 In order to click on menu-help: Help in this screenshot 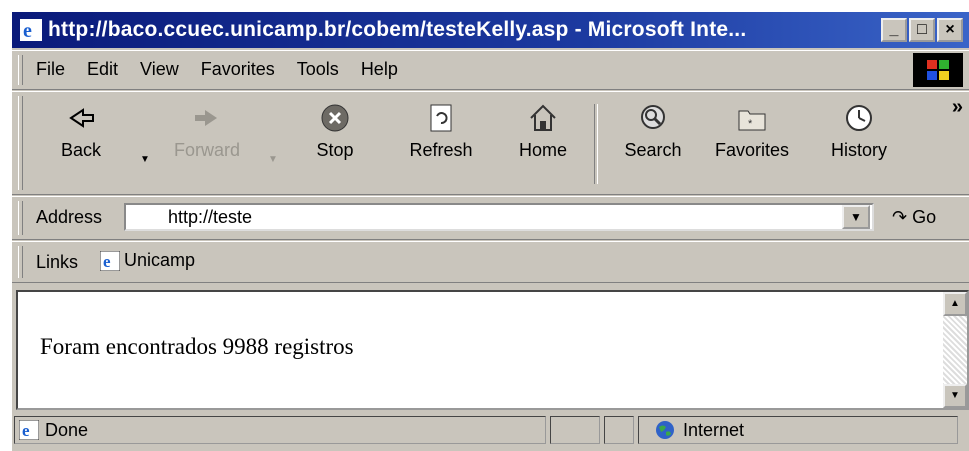, I will do `click(379, 69)`.